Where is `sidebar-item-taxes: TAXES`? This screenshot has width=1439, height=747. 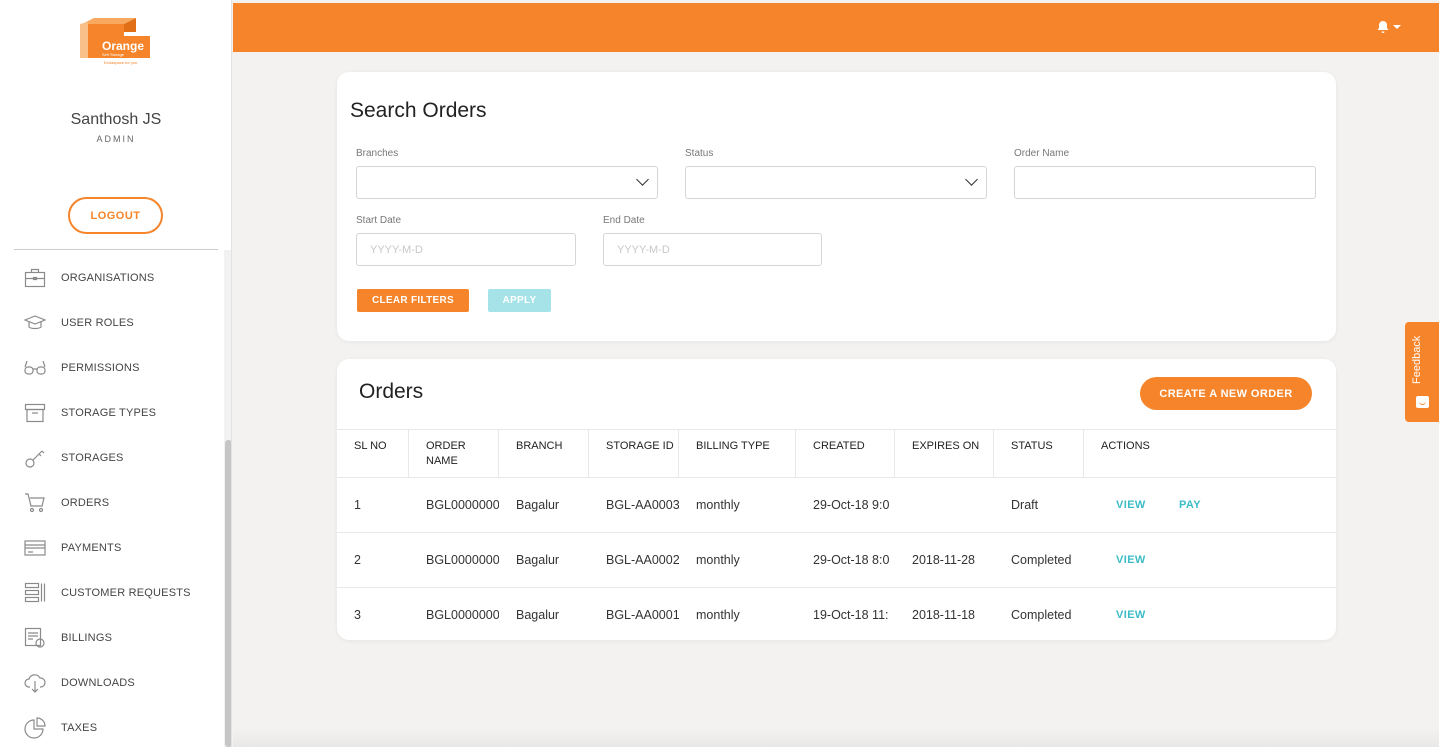 sidebar-item-taxes: TAXES is located at coordinates (112, 726).